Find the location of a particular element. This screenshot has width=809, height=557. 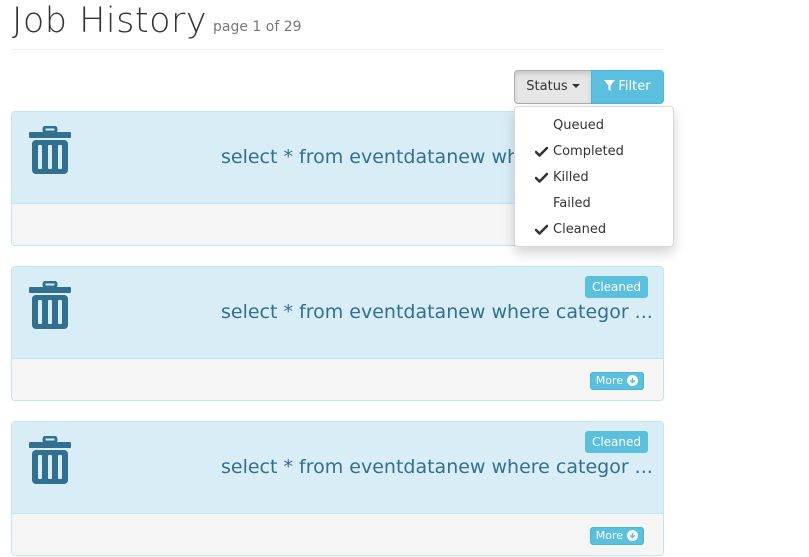

filter-button-label: Filter is located at coordinates (634, 86).